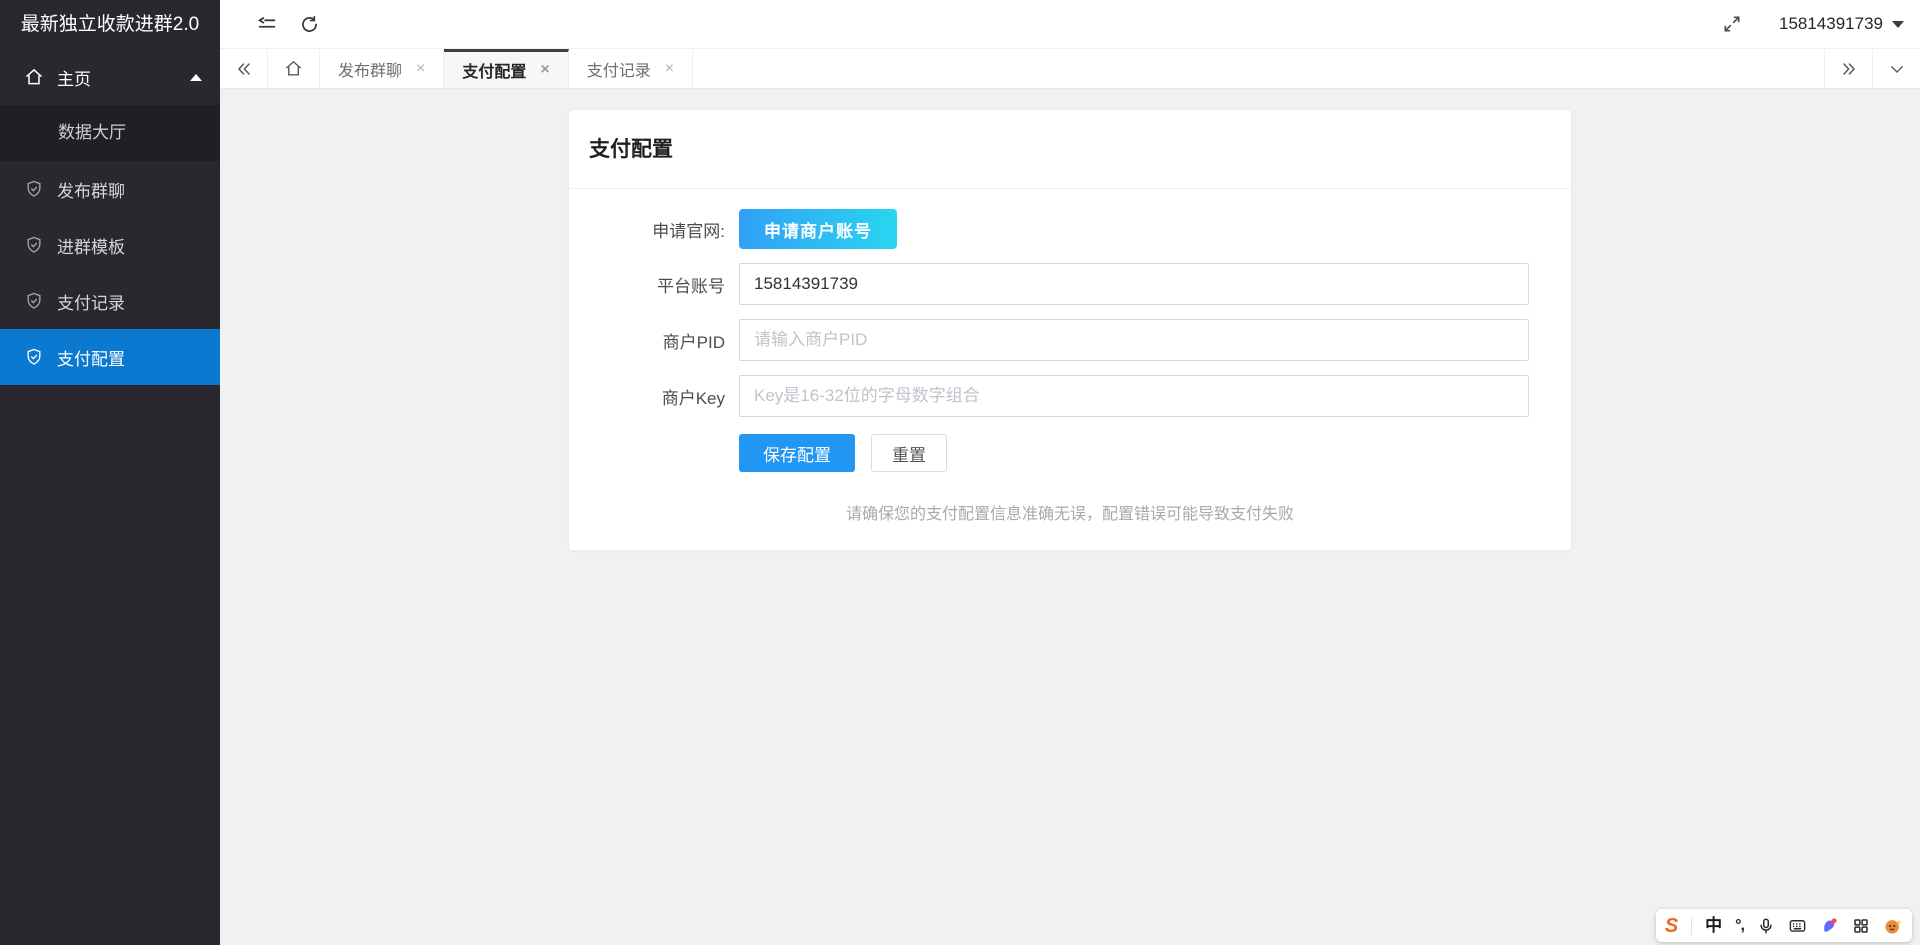 The image size is (1920, 945). I want to click on tab-payment-records: 支付记录 ×, so click(631, 68).